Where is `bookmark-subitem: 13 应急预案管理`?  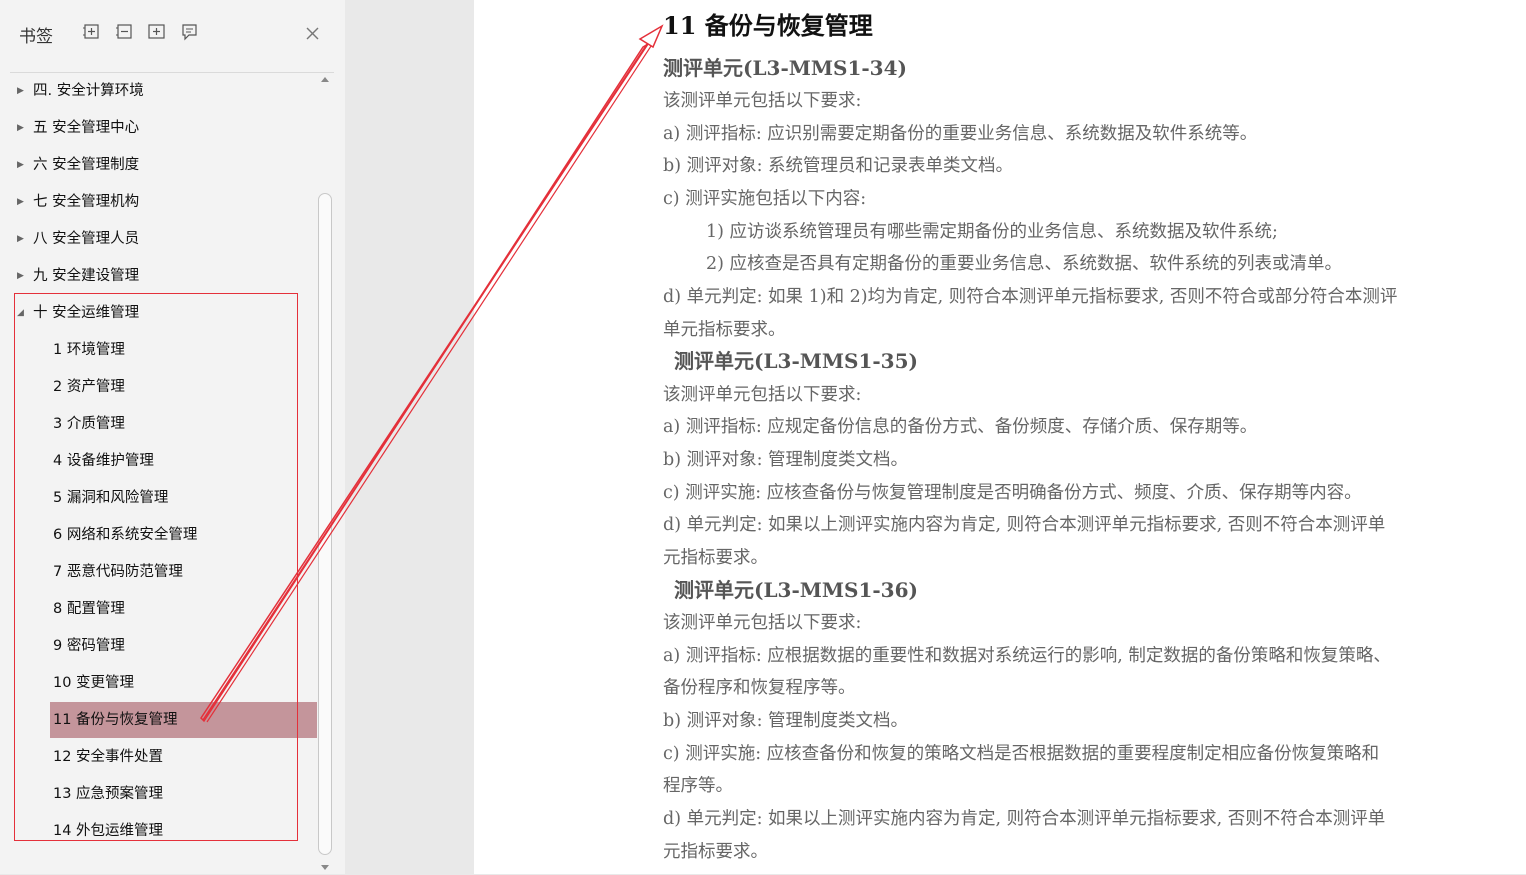
bookmark-subitem: 13 应急预案管理 is located at coordinates (163, 794).